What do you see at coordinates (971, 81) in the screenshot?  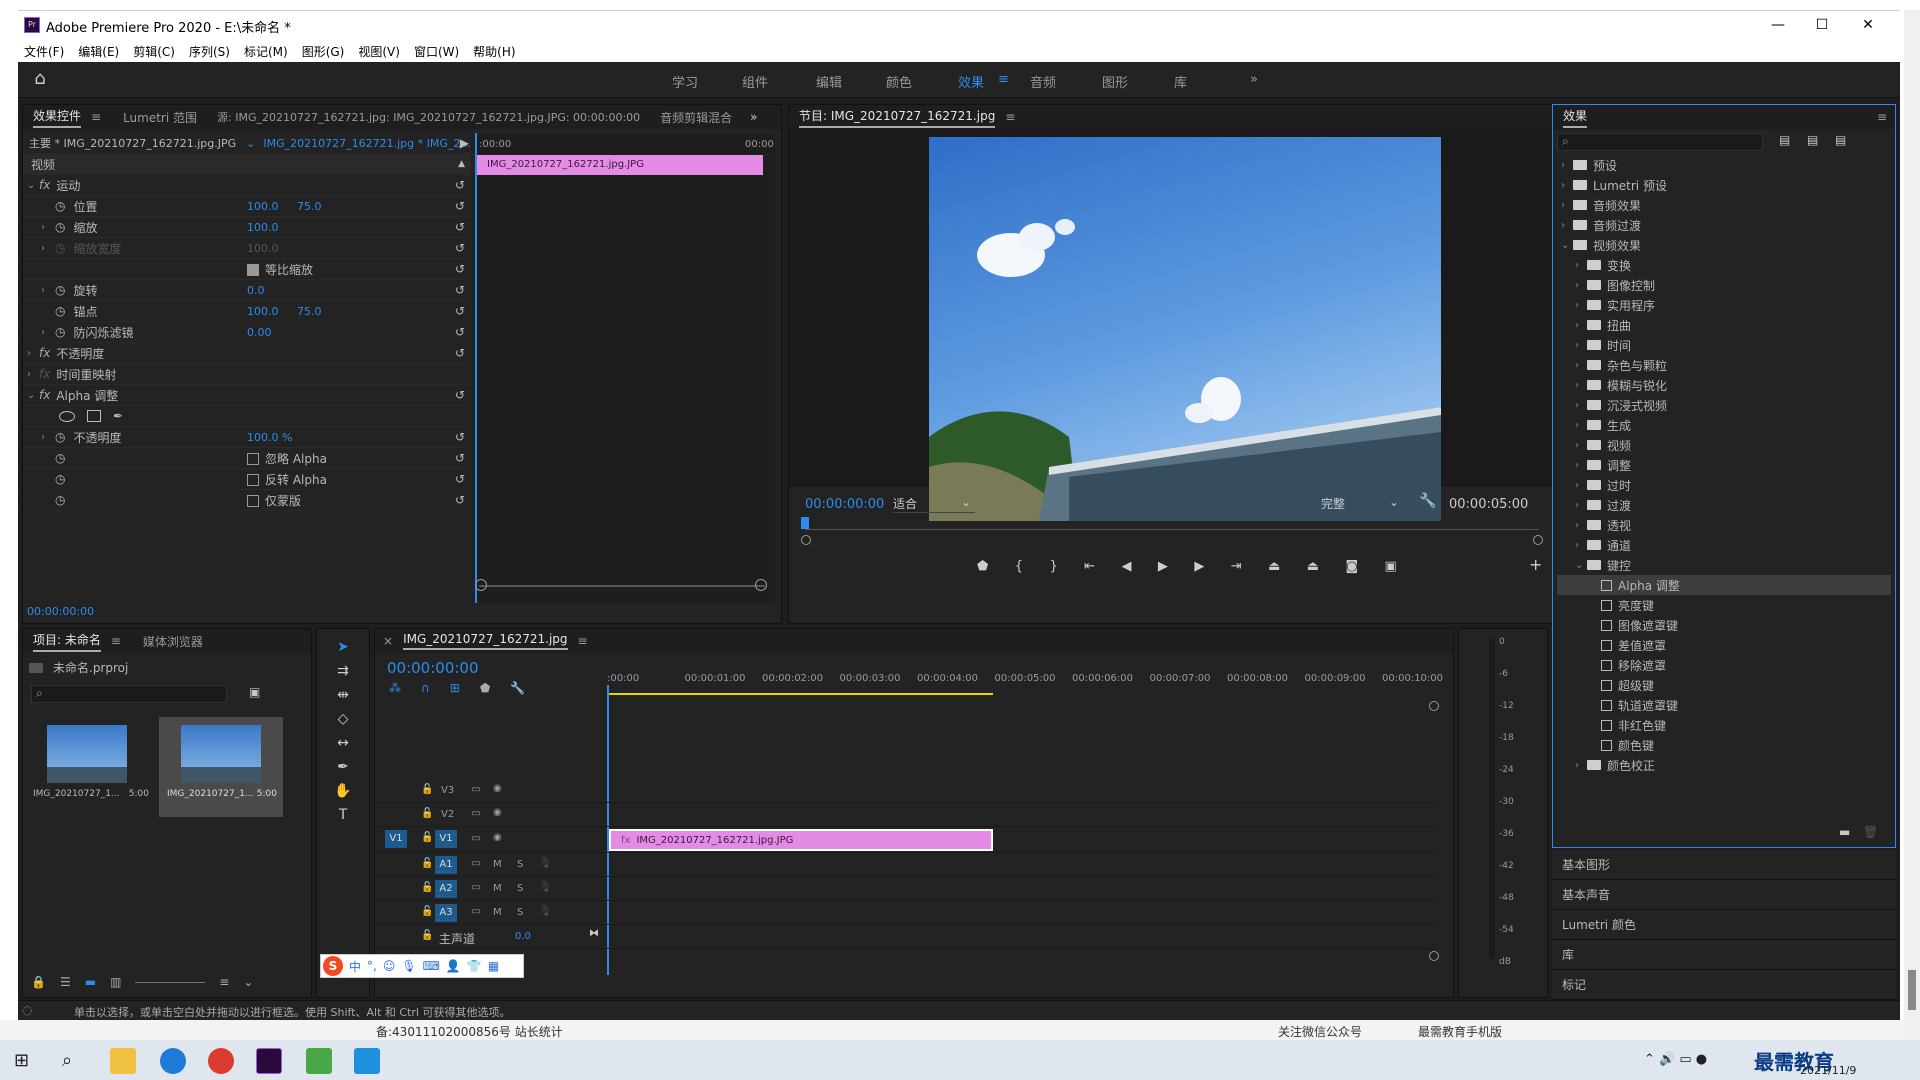 I see `workspace-effects: 效果` at bounding box center [971, 81].